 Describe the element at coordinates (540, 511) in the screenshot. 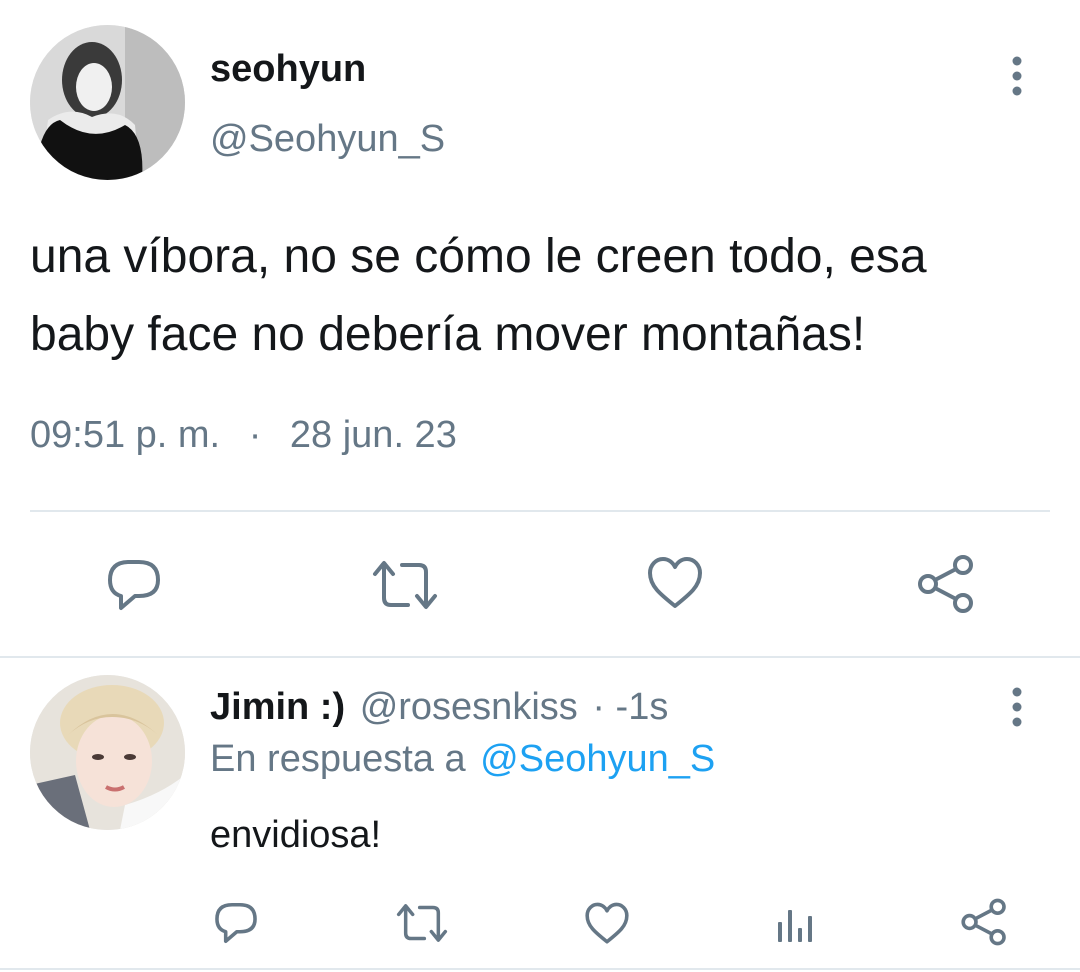

I see `divider` at that location.